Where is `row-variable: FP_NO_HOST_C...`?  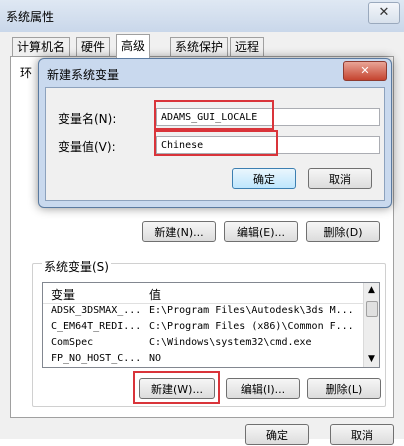
row-variable: FP_NO_HOST_C... is located at coordinates (96, 358).